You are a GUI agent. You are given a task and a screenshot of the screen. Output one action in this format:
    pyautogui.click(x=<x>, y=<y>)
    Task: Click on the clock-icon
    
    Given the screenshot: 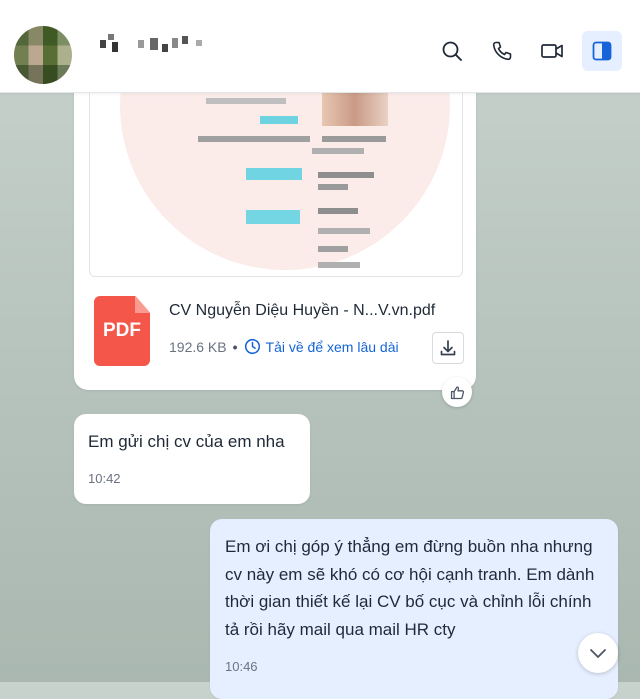 What is the action you would take?
    pyautogui.click(x=252, y=346)
    